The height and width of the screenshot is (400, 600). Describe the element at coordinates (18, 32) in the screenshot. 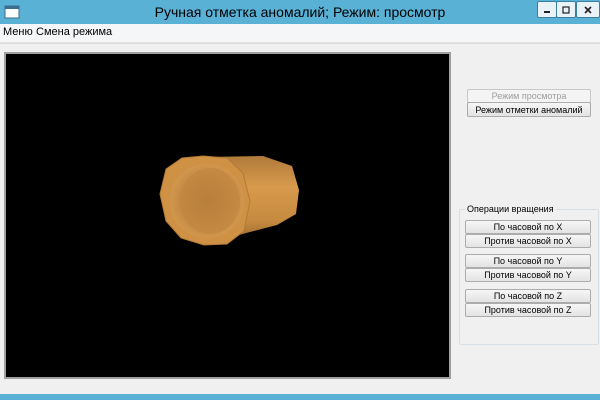

I see `menu-item-menu: Меню` at that location.